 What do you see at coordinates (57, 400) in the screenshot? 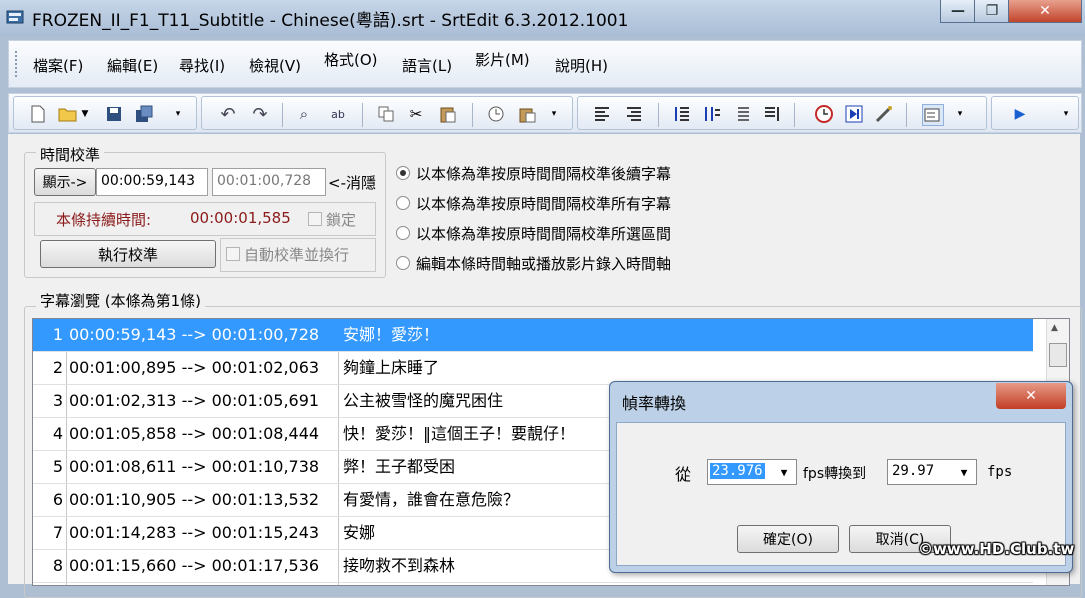
I see `row-number: 3` at bounding box center [57, 400].